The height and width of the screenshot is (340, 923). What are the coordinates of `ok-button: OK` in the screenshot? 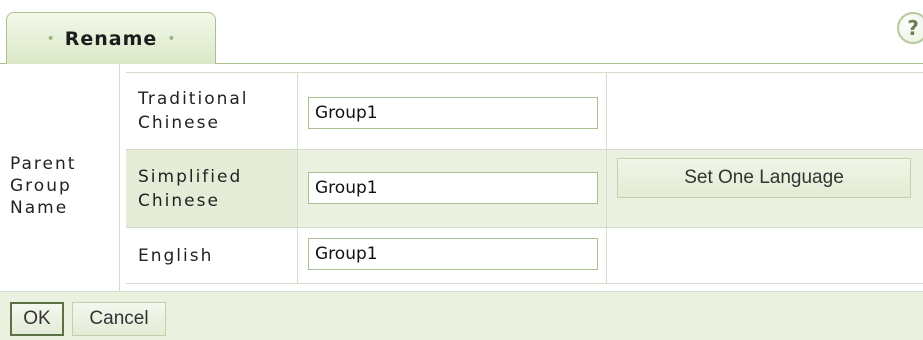 It's located at (37, 319).